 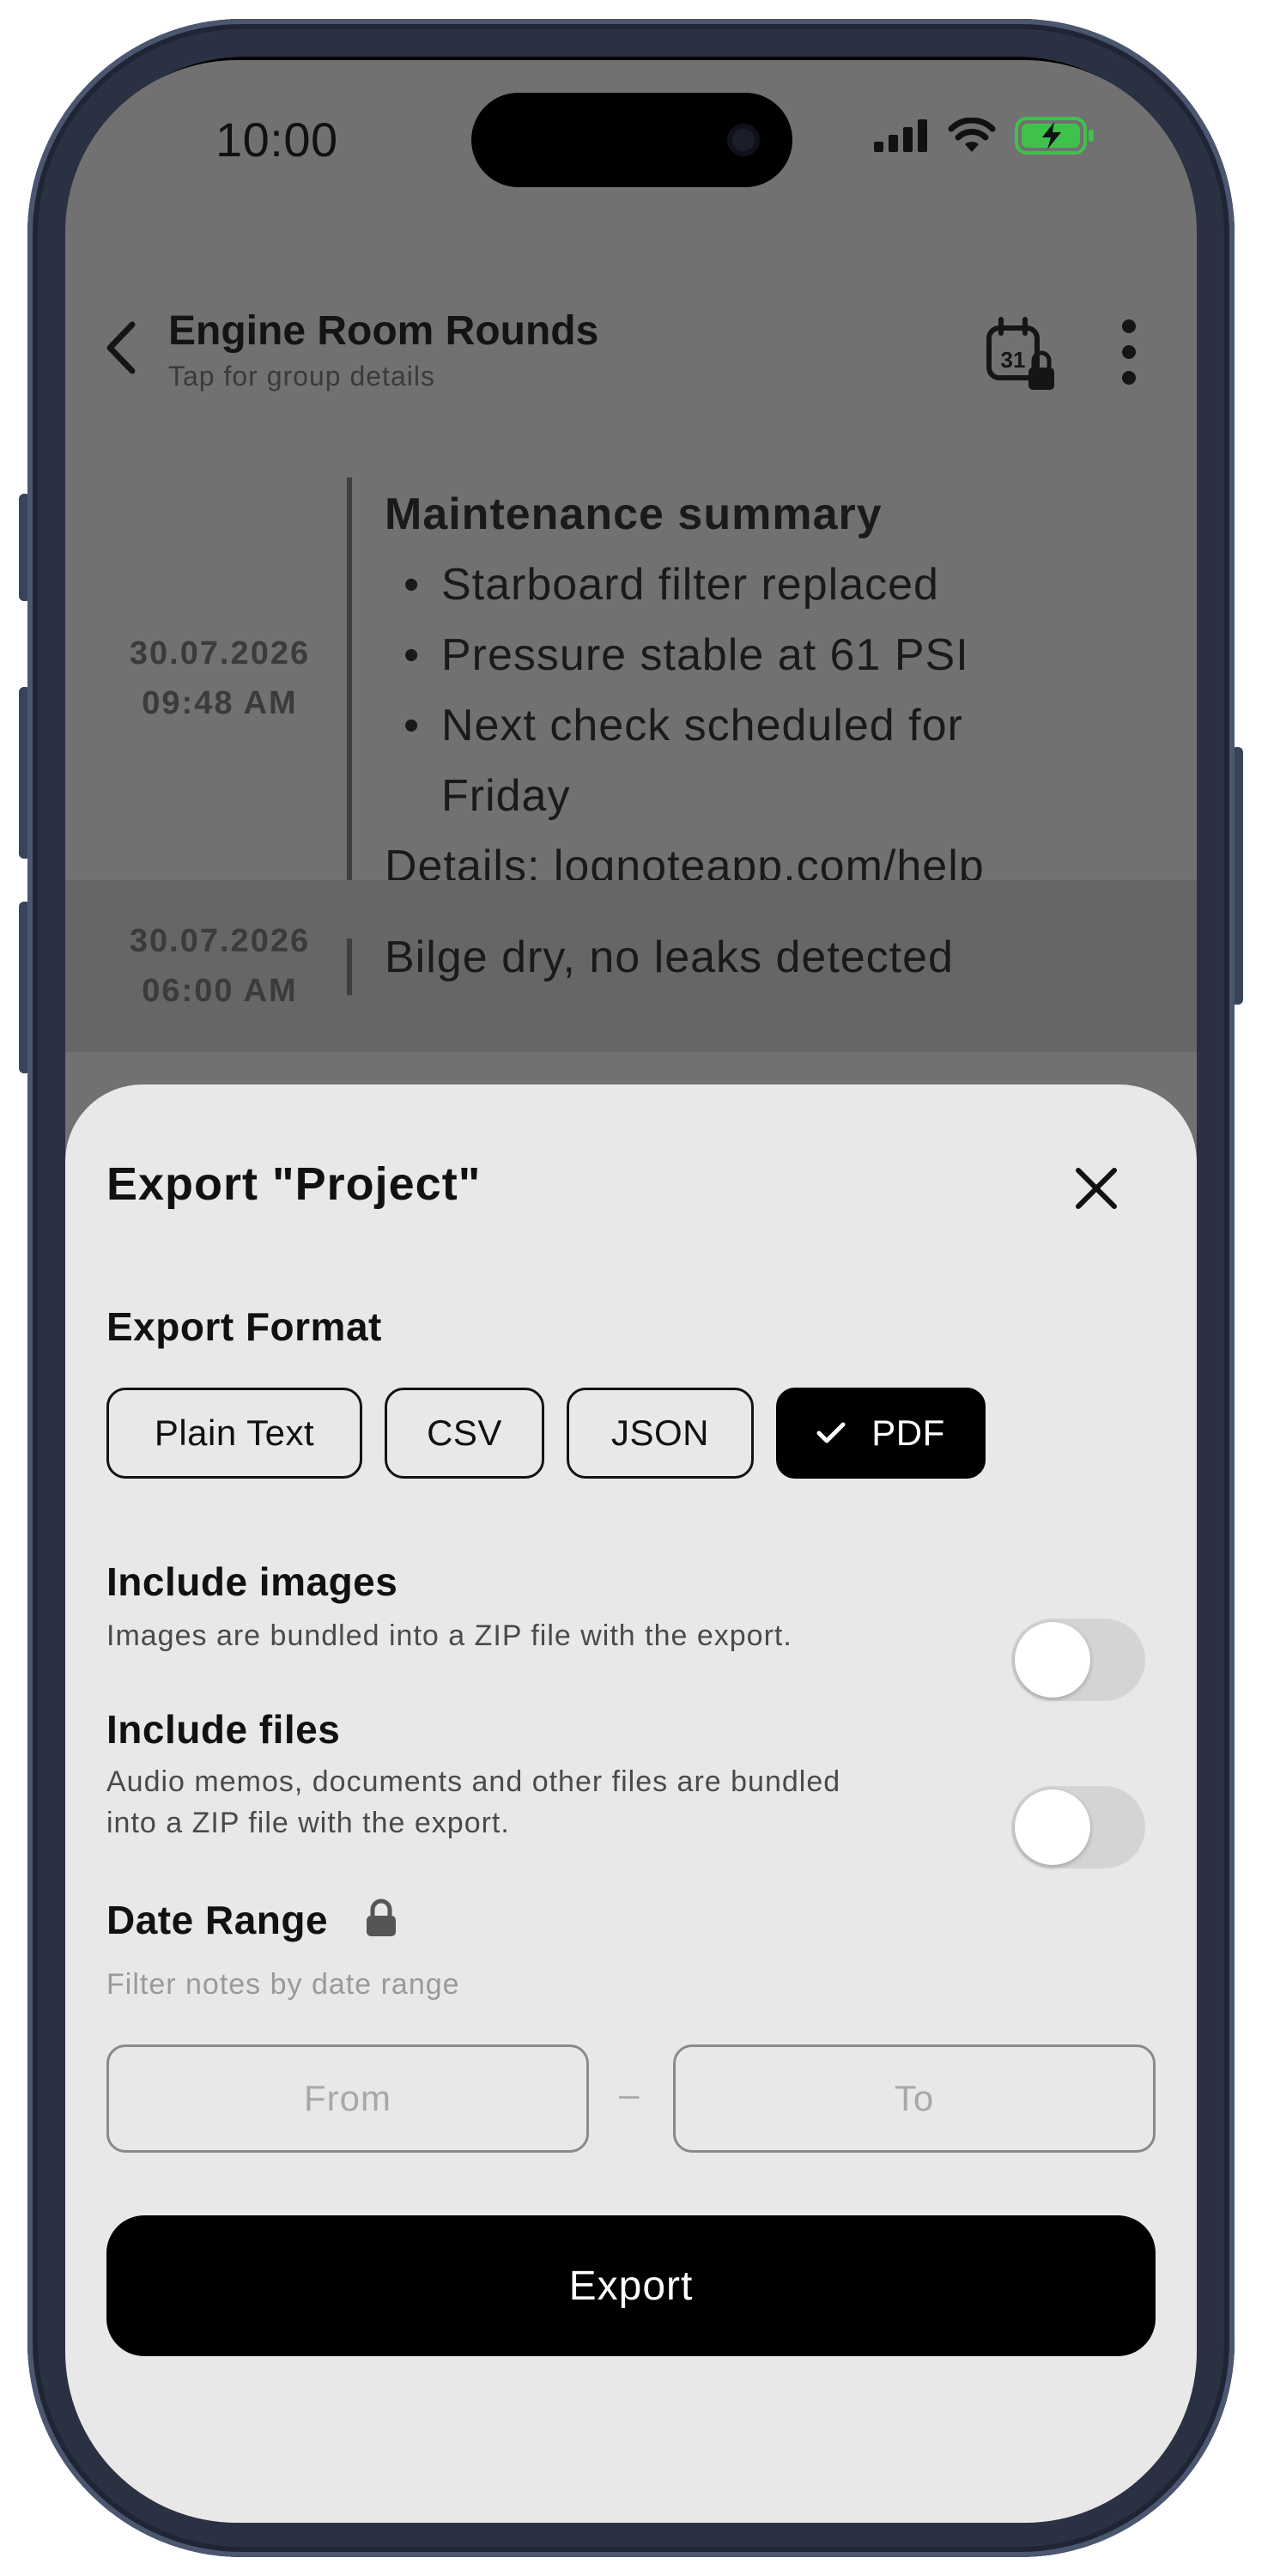 What do you see at coordinates (900, 135) in the screenshot?
I see `cellular-signal-icon` at bounding box center [900, 135].